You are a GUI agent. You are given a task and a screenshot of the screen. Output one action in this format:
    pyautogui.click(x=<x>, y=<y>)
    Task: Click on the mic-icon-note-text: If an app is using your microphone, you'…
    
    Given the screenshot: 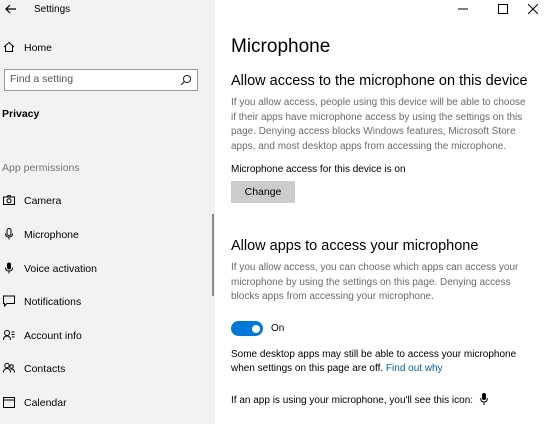 What is the action you would take?
    pyautogui.click(x=352, y=400)
    